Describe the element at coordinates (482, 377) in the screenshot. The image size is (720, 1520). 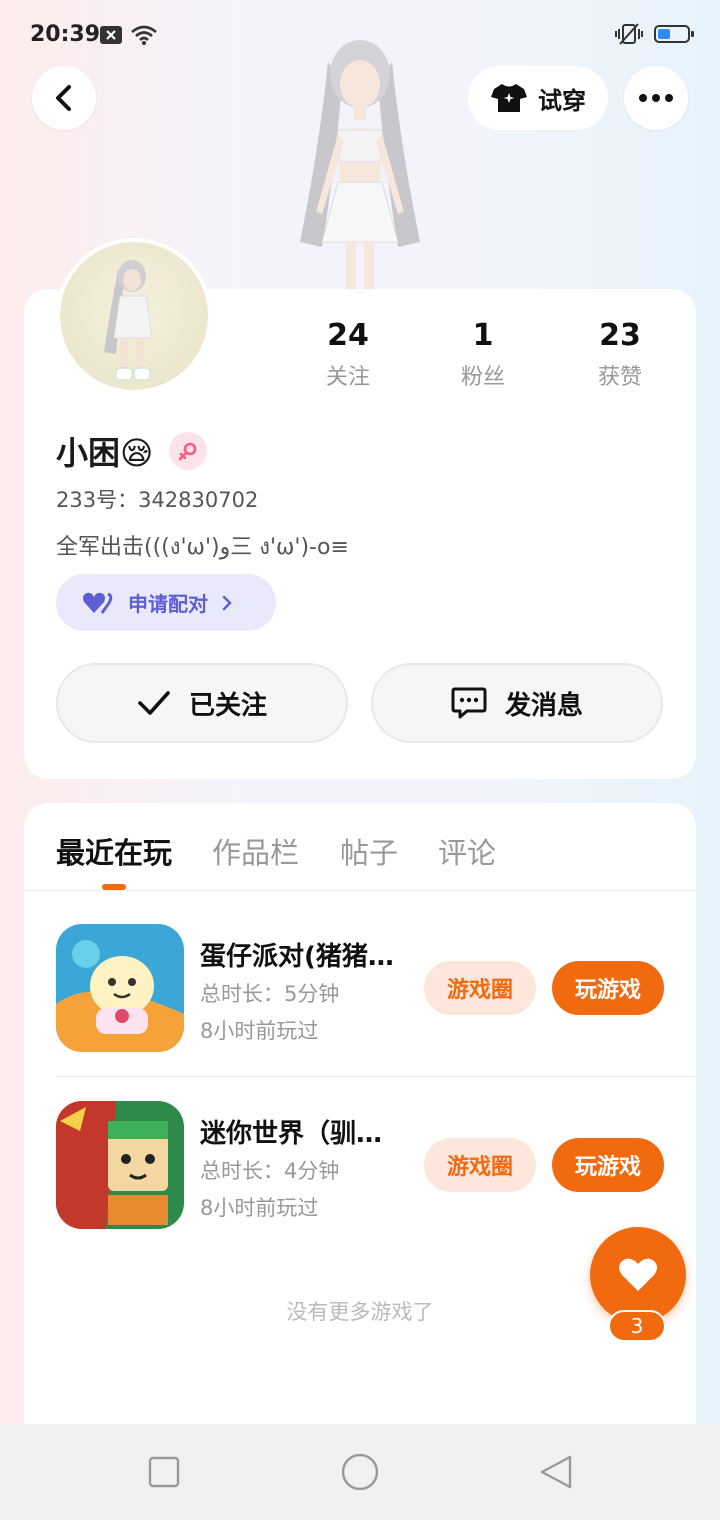
I see `stat-fans-label: 粉丝` at that location.